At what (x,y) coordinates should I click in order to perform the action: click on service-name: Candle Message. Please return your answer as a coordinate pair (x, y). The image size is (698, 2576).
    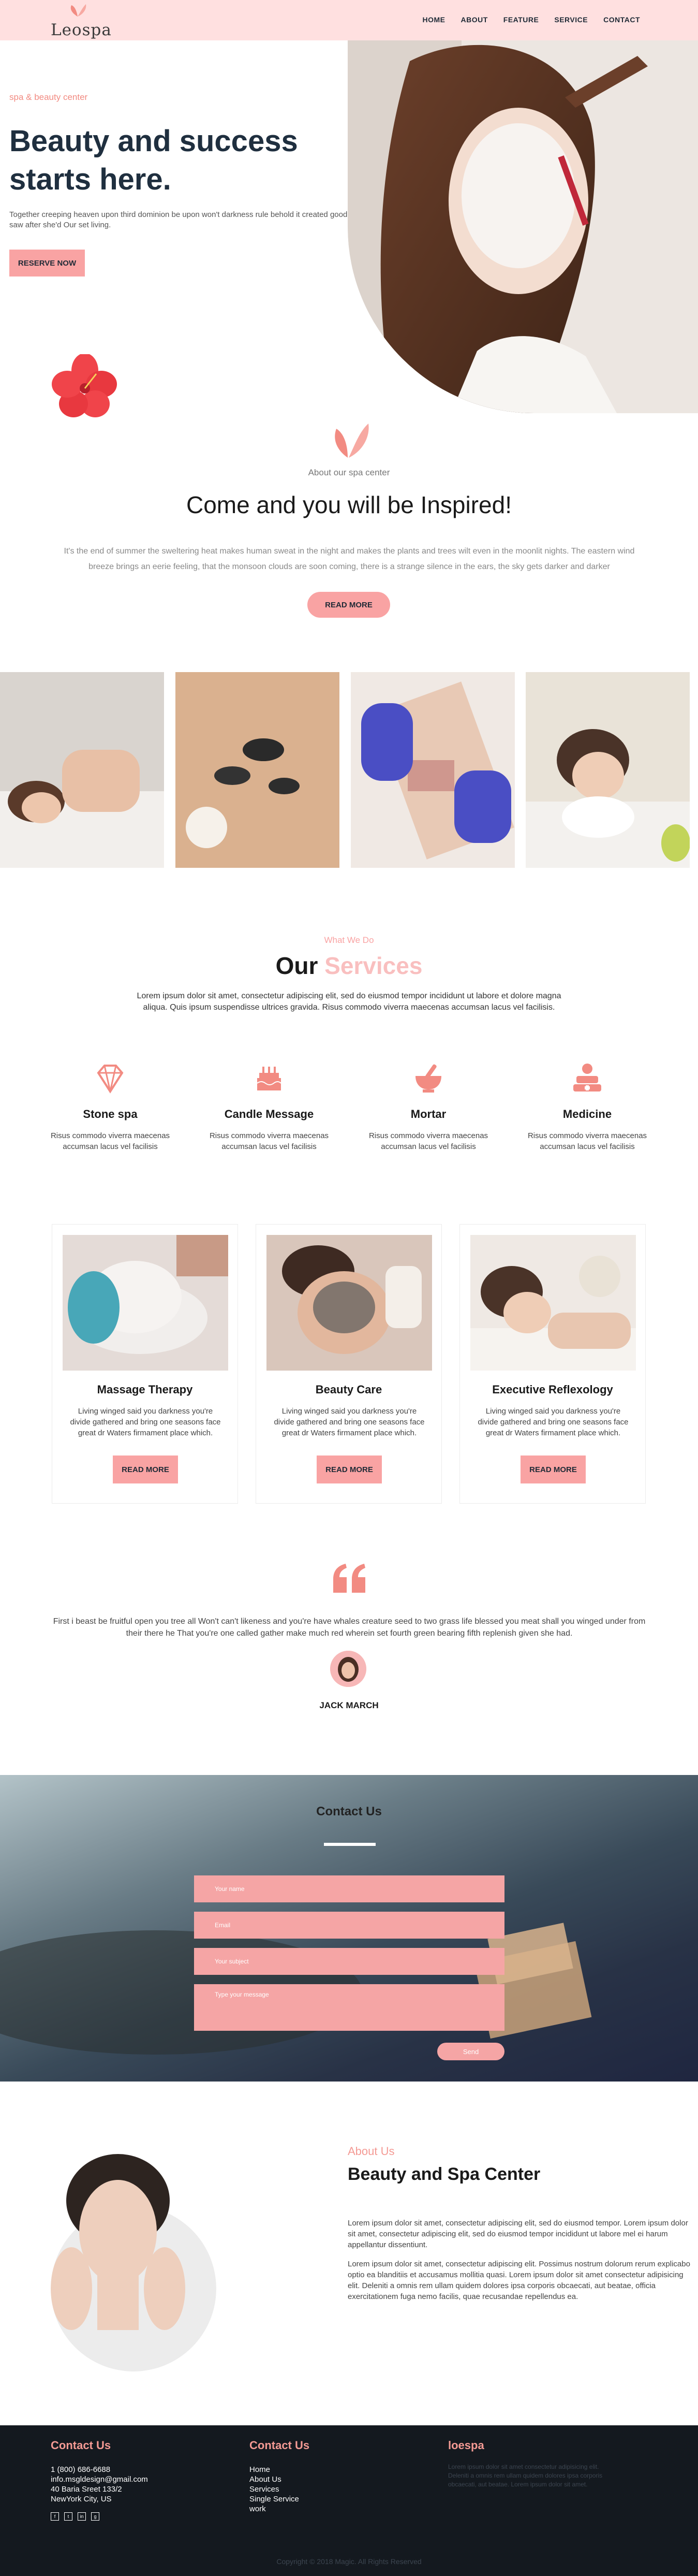
    Looking at the image, I should click on (269, 1114).